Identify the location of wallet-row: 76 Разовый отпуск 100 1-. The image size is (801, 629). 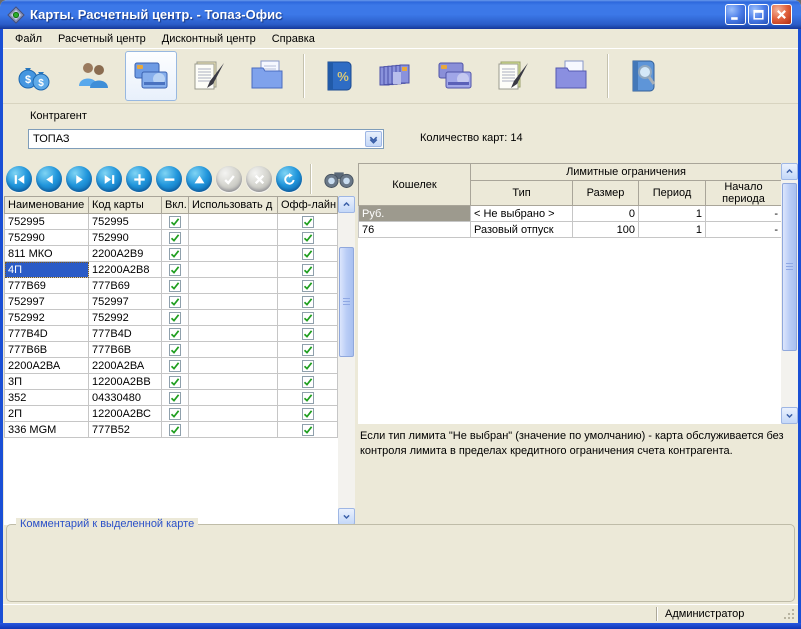
(570, 229).